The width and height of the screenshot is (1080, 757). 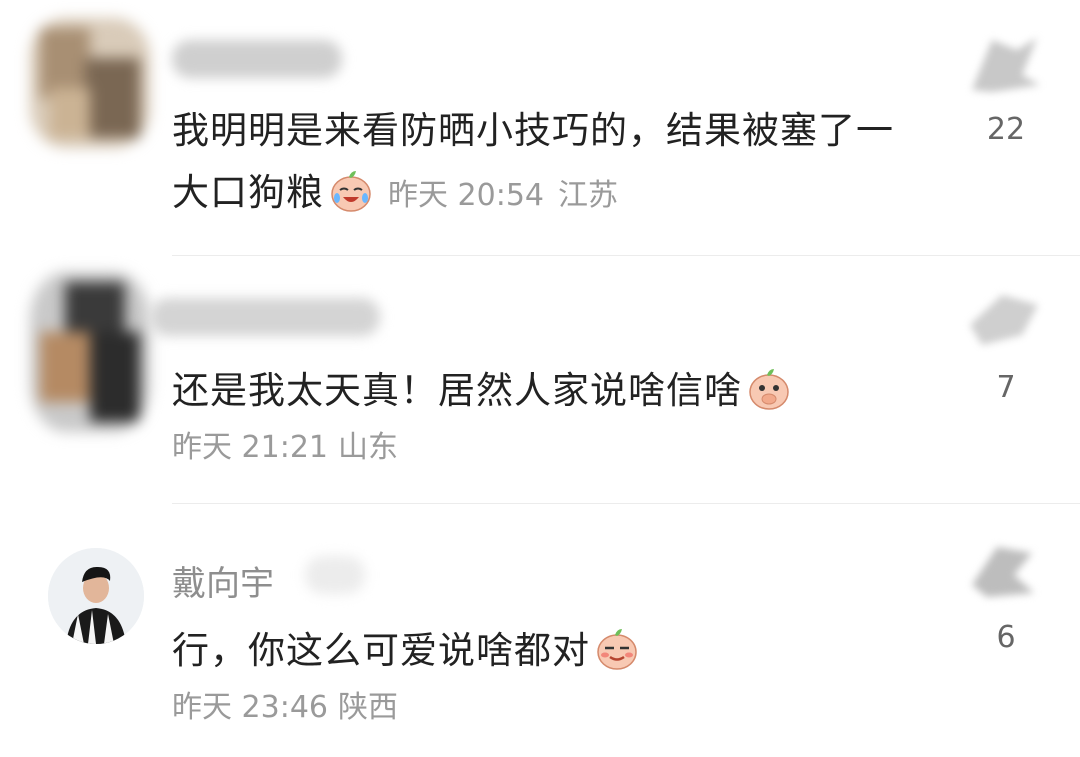 I want to click on comment-meta: 昨天 23:46 陕西, so click(x=285, y=704).